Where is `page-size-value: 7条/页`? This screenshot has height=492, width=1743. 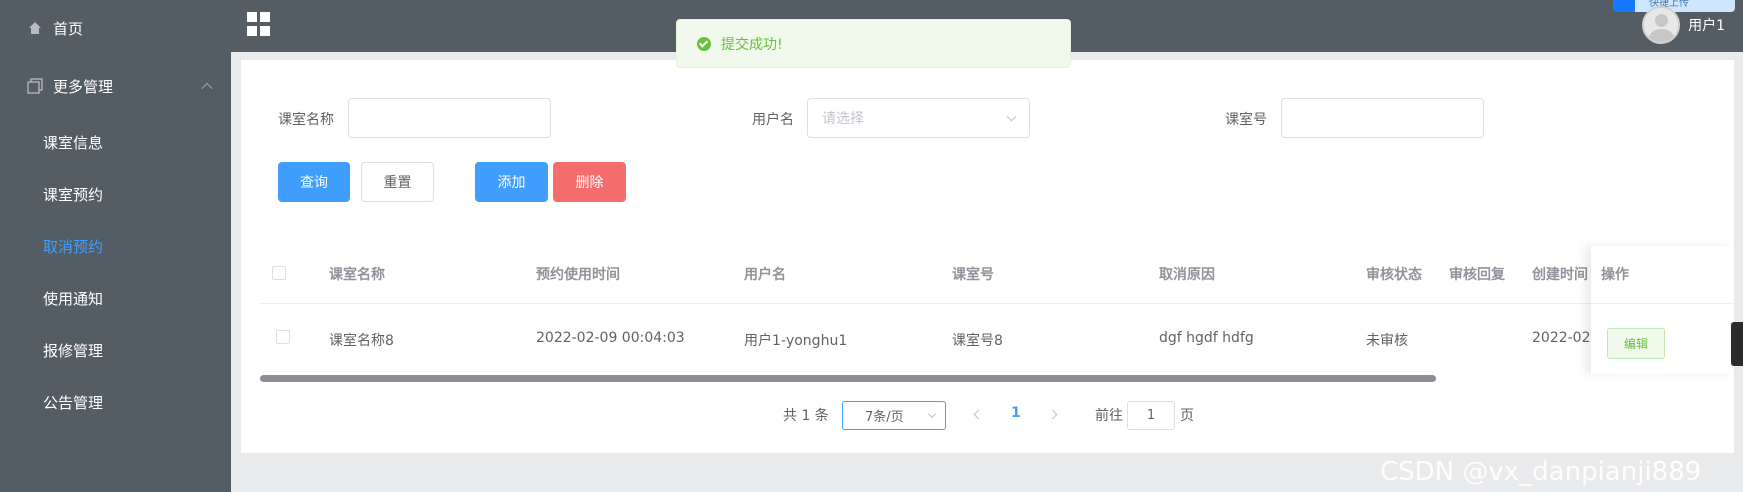 page-size-value: 7条/页 is located at coordinates (884, 417).